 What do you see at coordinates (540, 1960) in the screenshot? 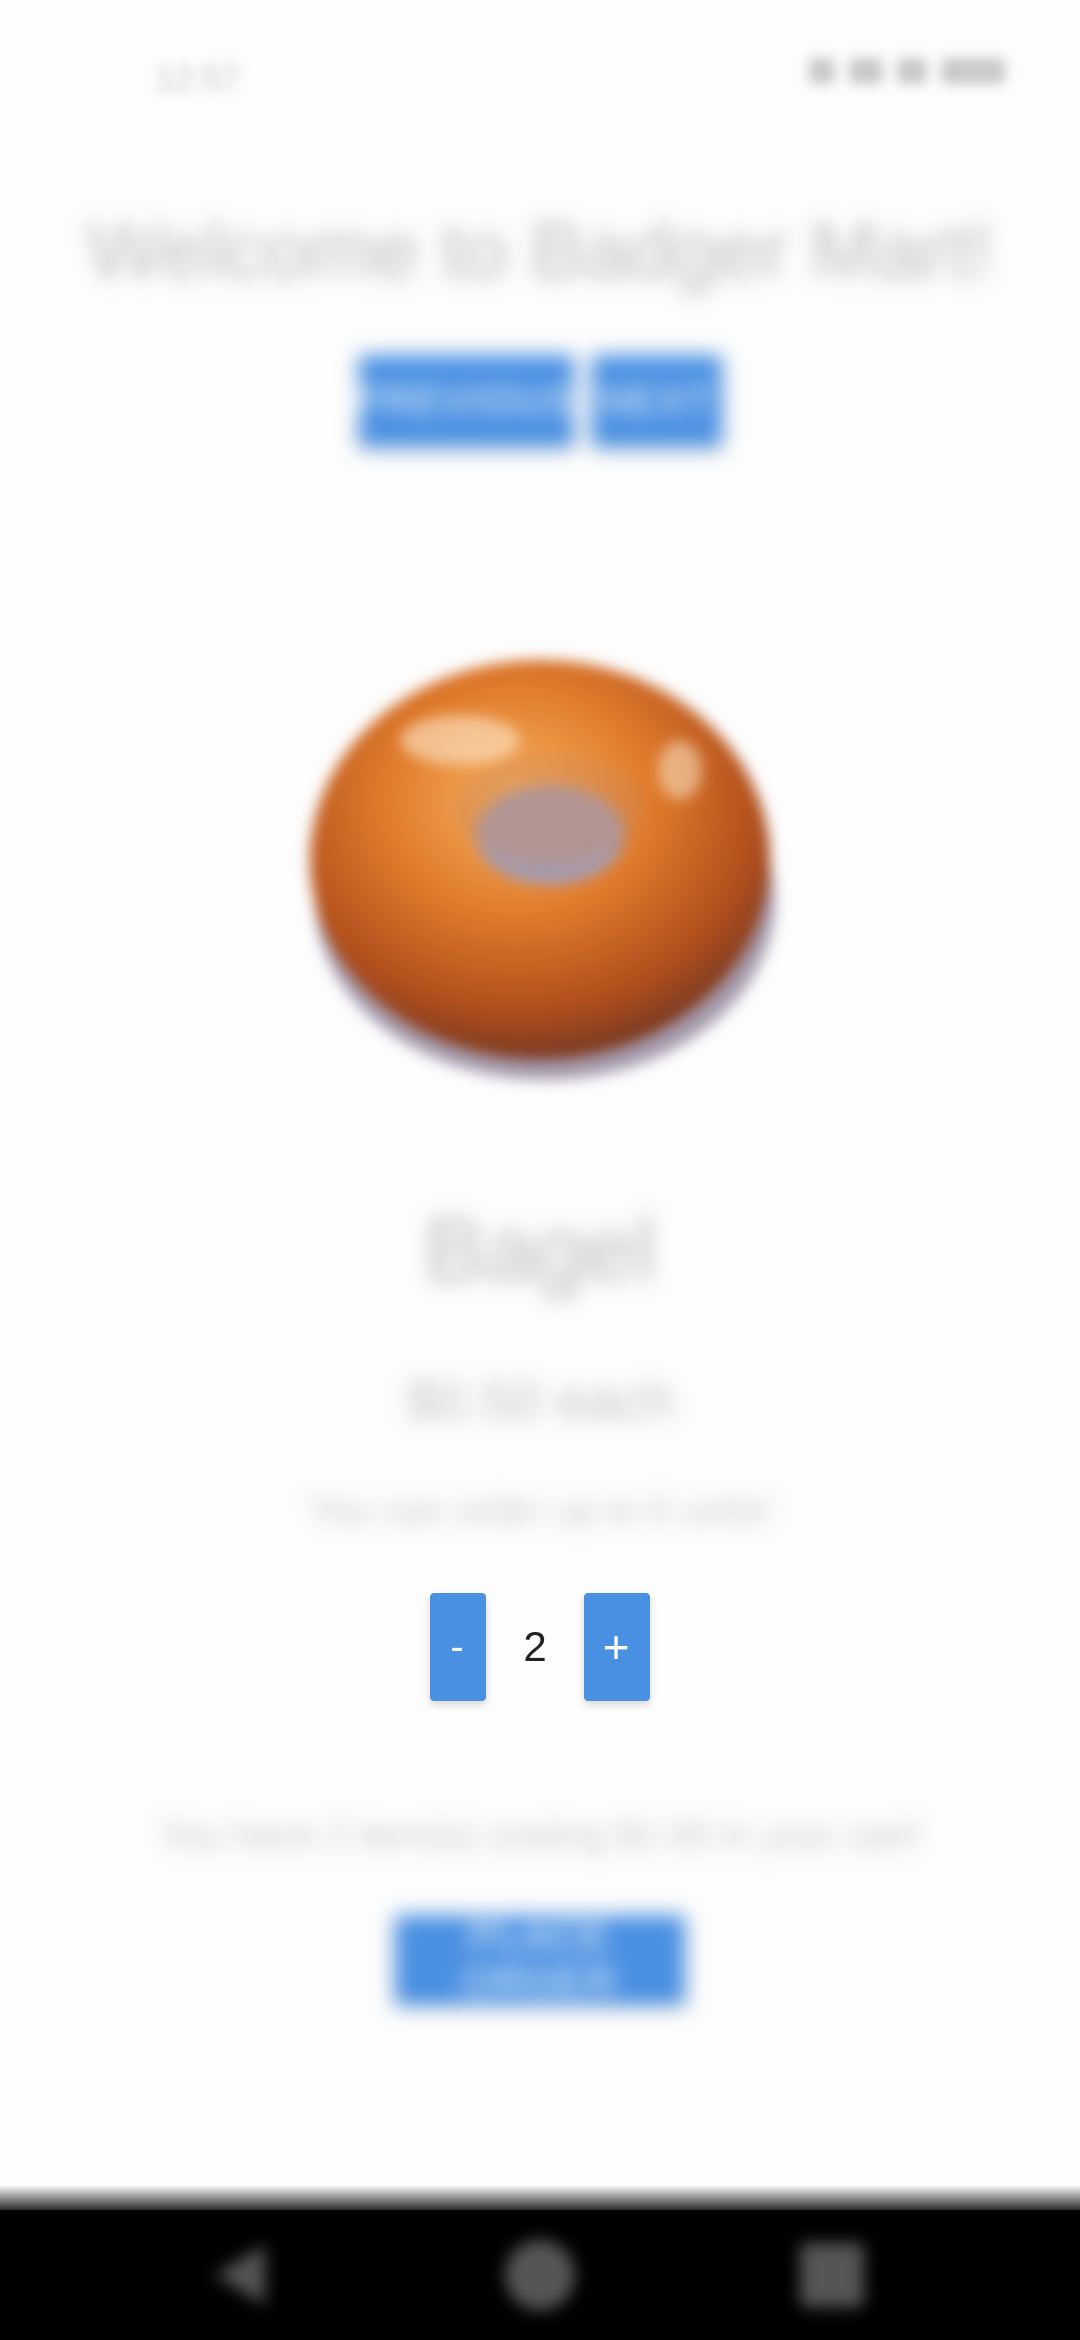
I see `place-order-button: PLACE ORDER` at bounding box center [540, 1960].